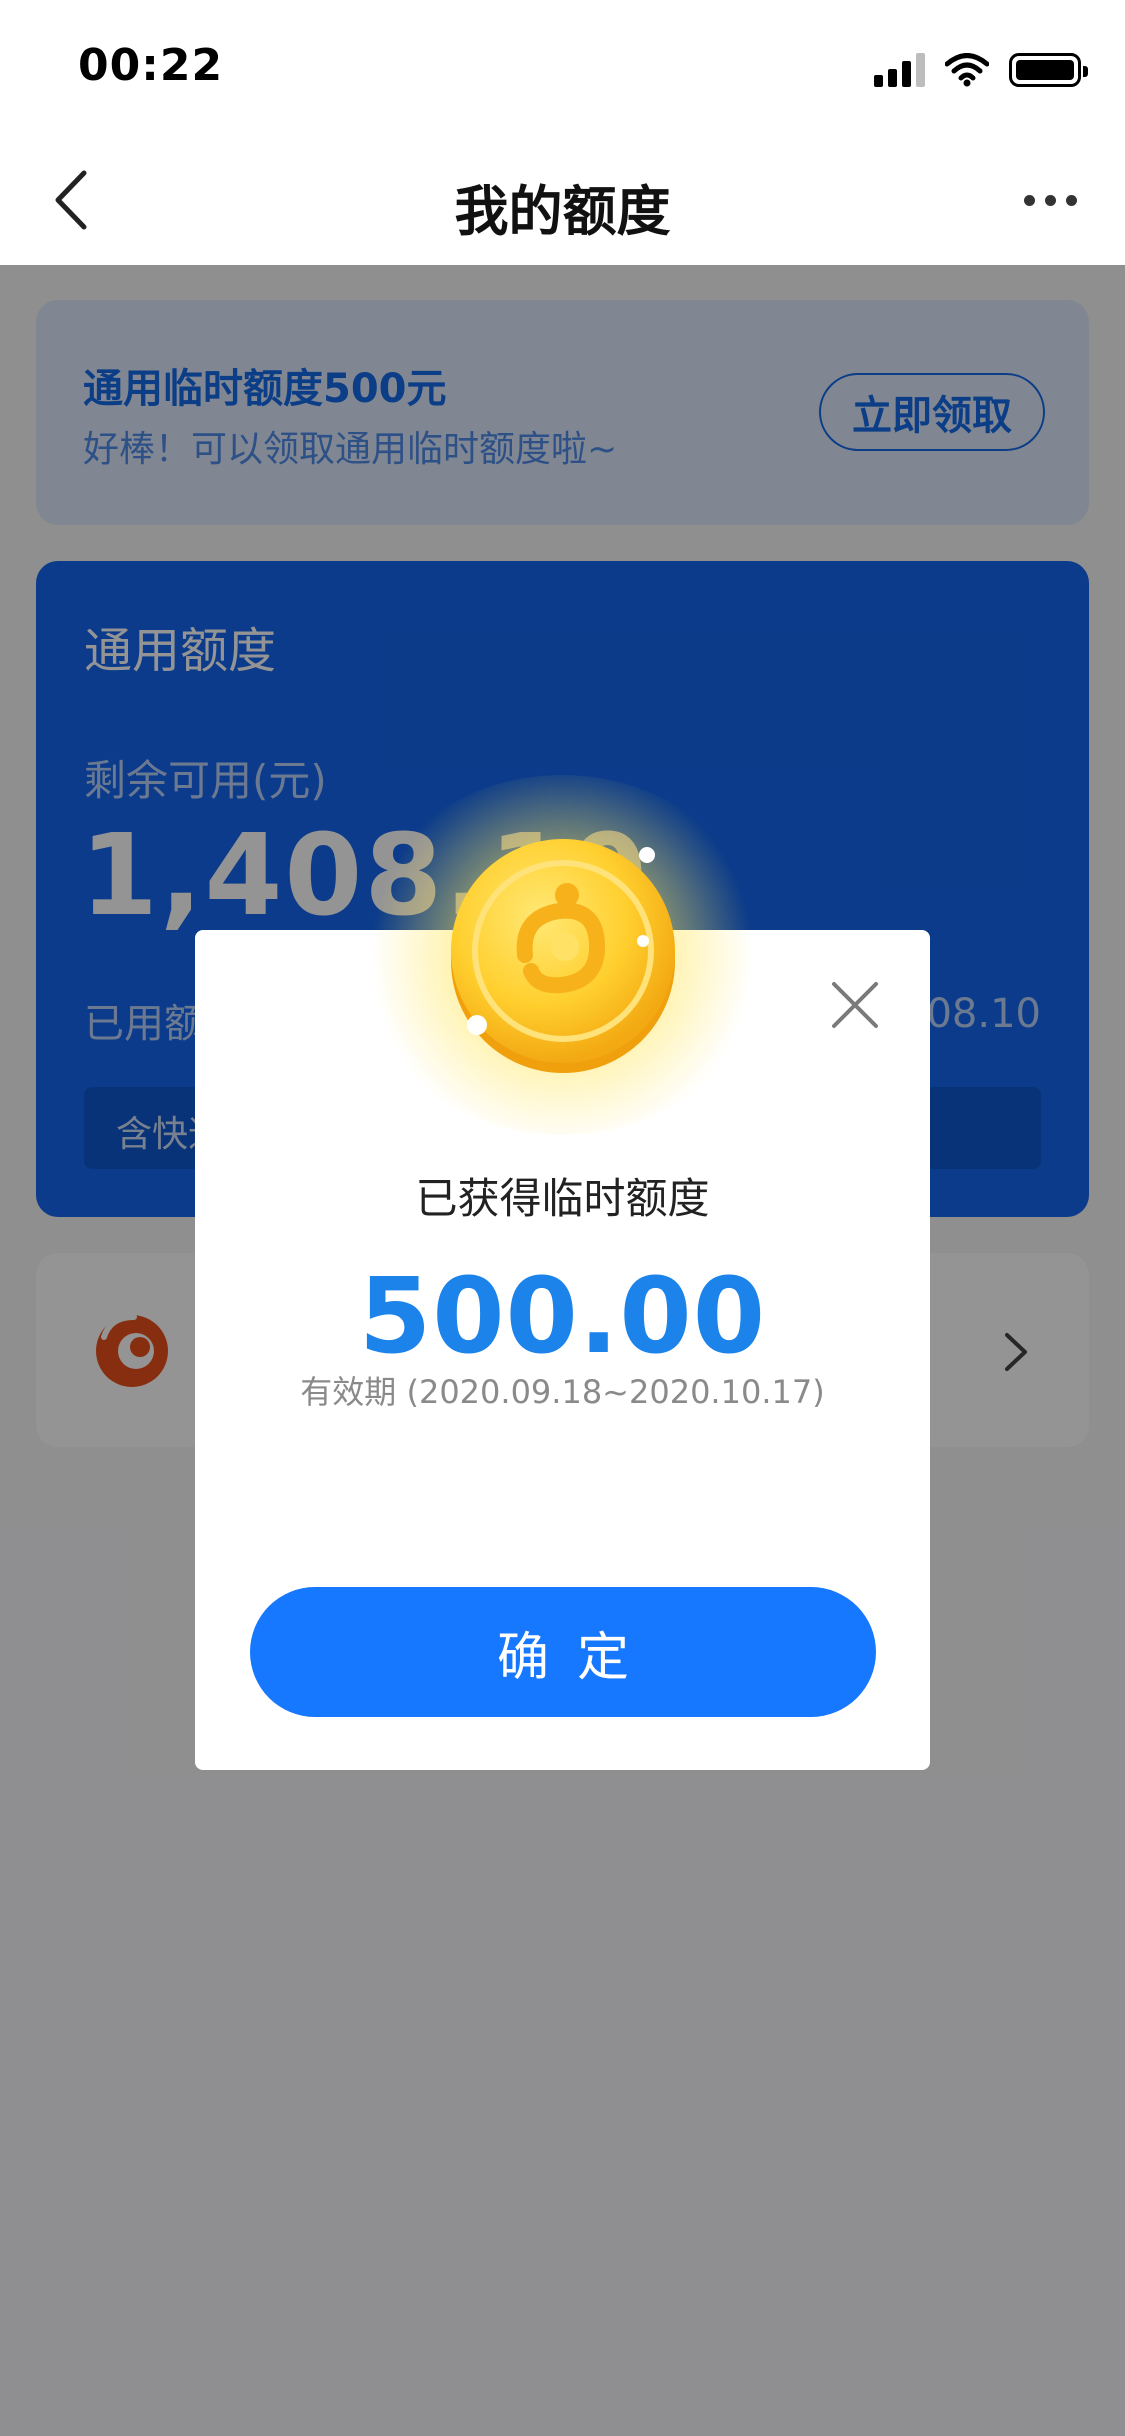  What do you see at coordinates (562, 1392) in the screenshot?
I see `validity-text: 有效期 (2020.09.18~2020.10.17)` at bounding box center [562, 1392].